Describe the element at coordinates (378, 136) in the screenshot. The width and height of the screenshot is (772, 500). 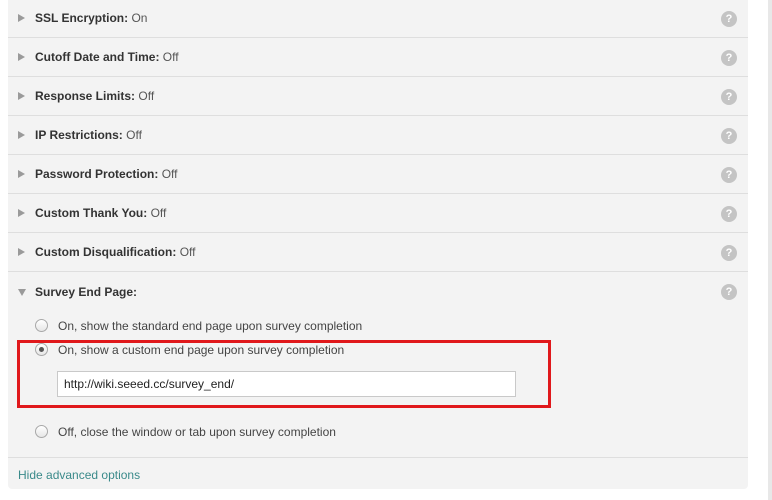
I see `section-ip-restrictions: IP Restrictions: Off ?` at that location.